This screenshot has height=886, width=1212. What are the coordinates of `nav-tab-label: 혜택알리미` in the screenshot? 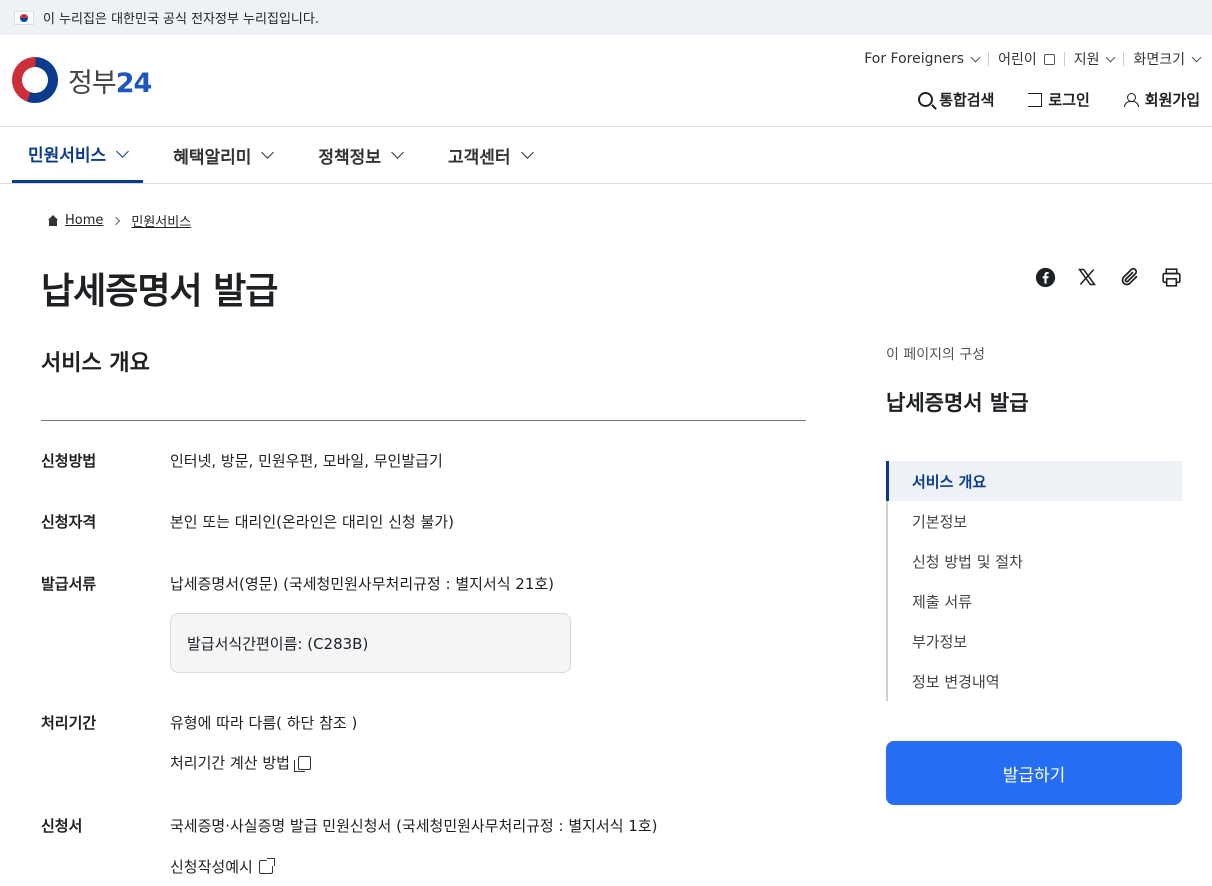 It's located at (212, 157).